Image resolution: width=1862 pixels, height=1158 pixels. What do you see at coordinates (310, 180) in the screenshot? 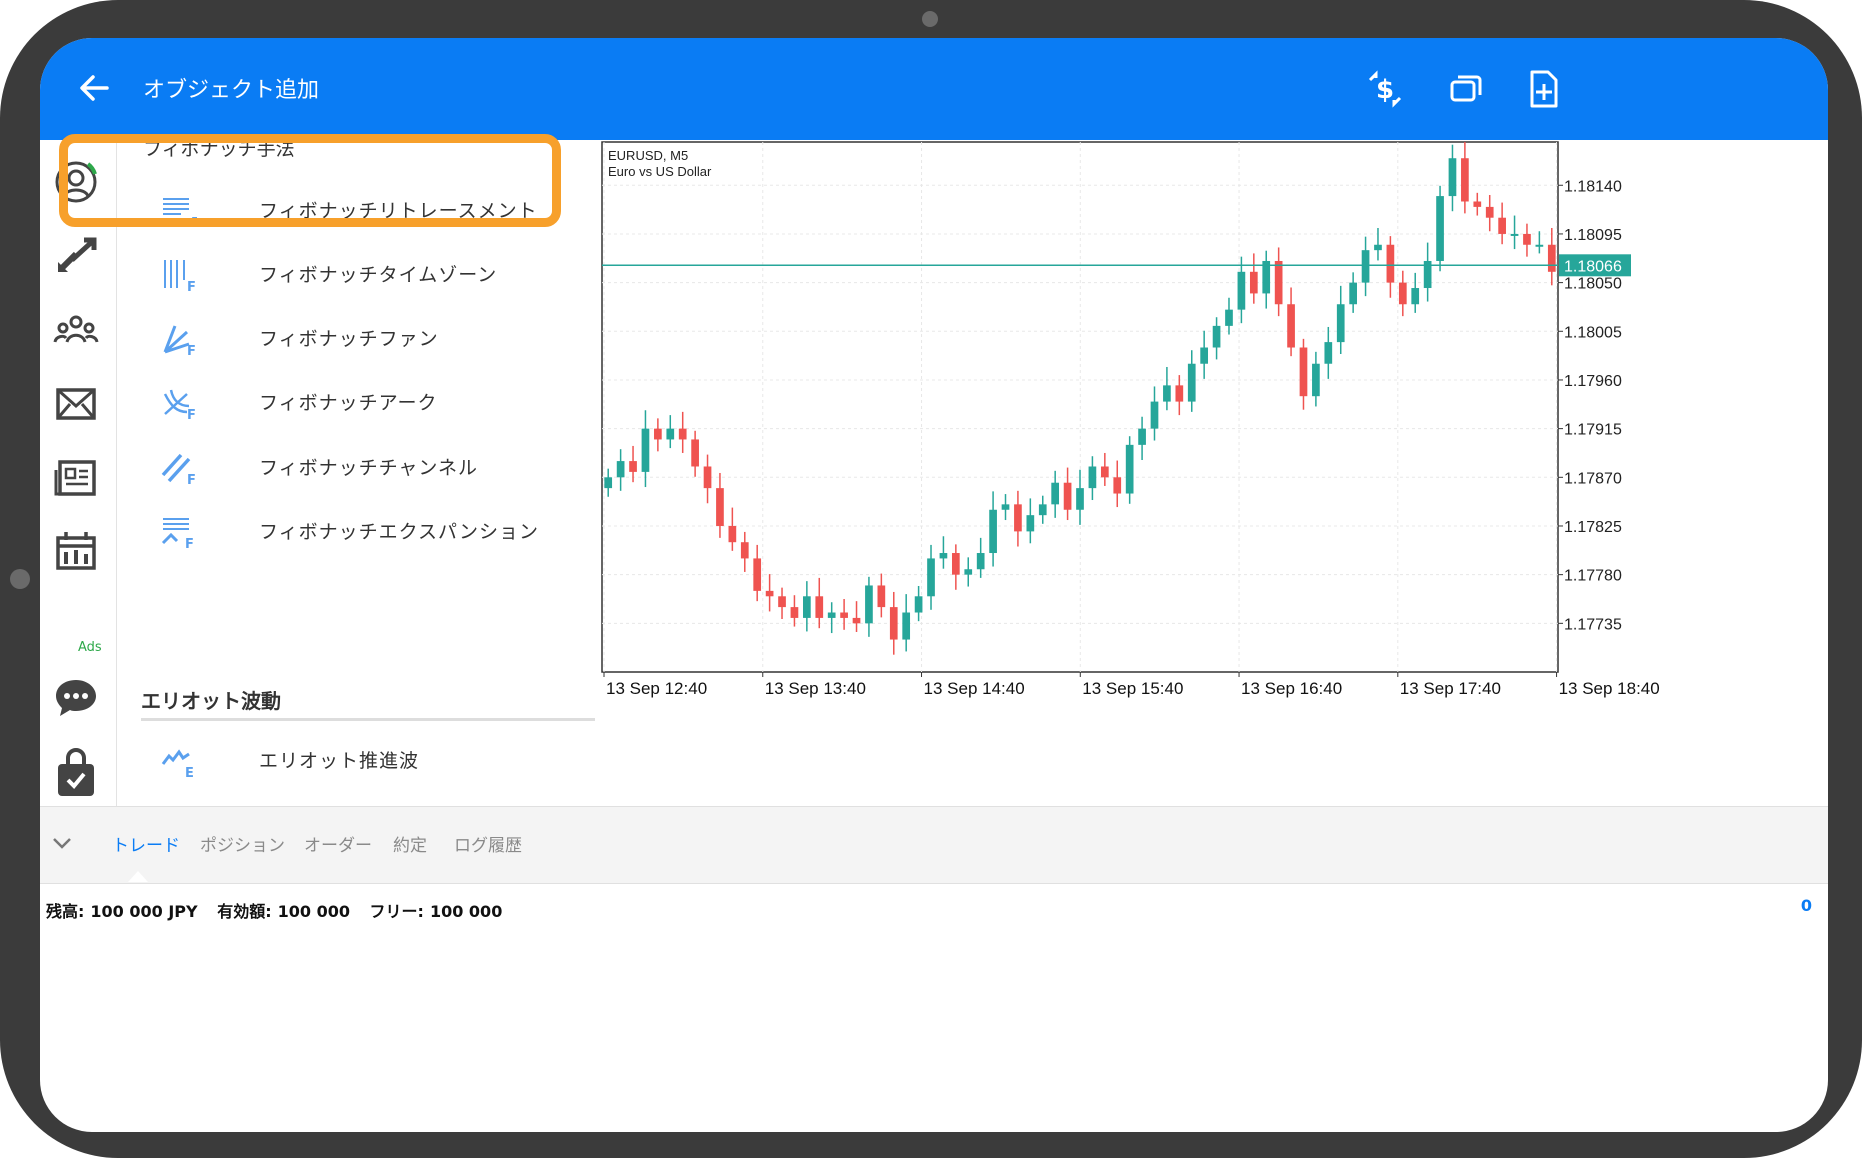
I see `highlight-box` at bounding box center [310, 180].